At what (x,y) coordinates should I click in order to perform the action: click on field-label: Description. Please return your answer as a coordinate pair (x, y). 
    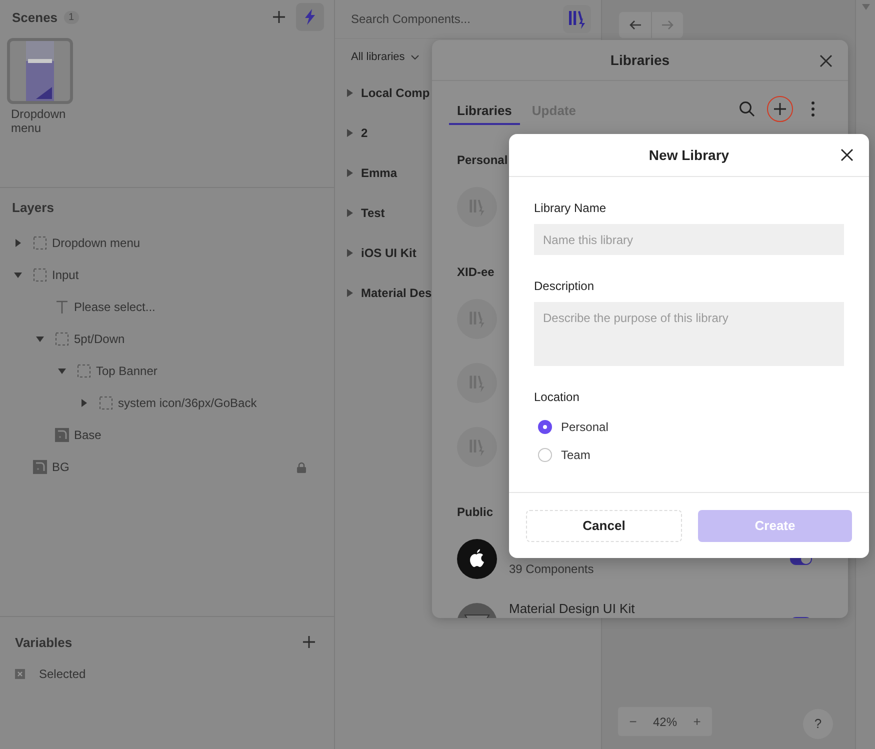
    Looking at the image, I should click on (565, 286).